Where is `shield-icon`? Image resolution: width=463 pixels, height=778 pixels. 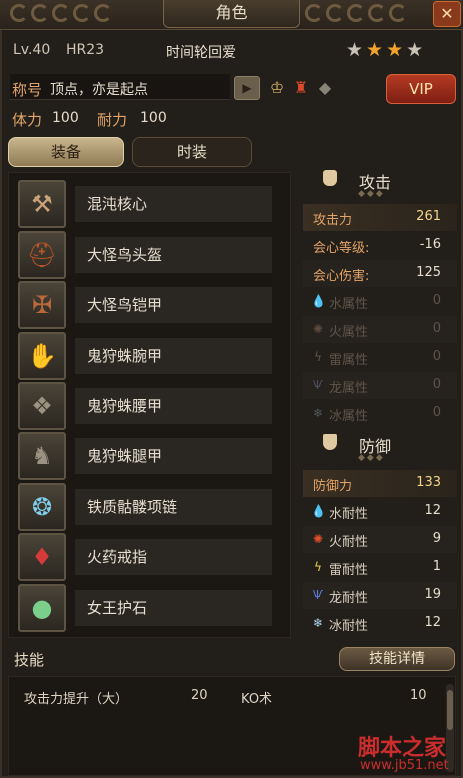
shield-icon is located at coordinates (330, 442).